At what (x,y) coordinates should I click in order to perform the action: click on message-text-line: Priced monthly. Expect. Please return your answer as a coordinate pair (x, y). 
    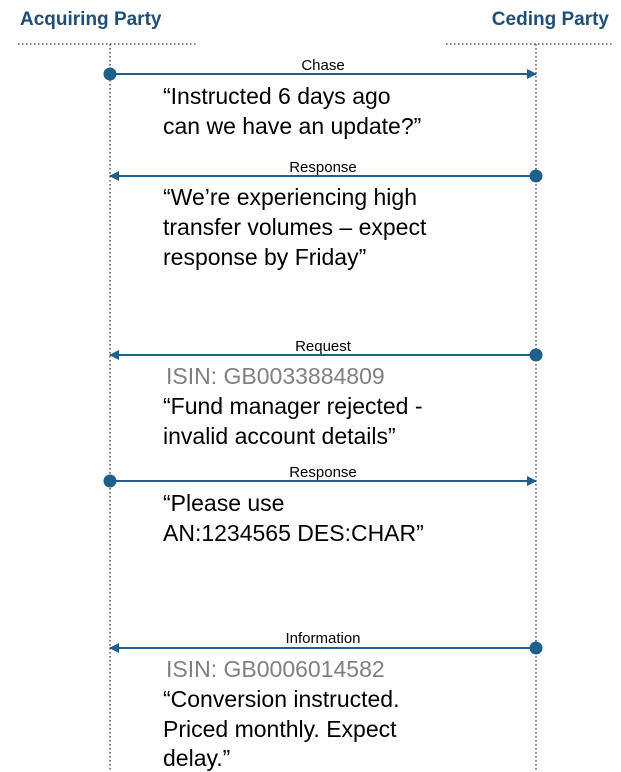
    Looking at the image, I should click on (280, 729).